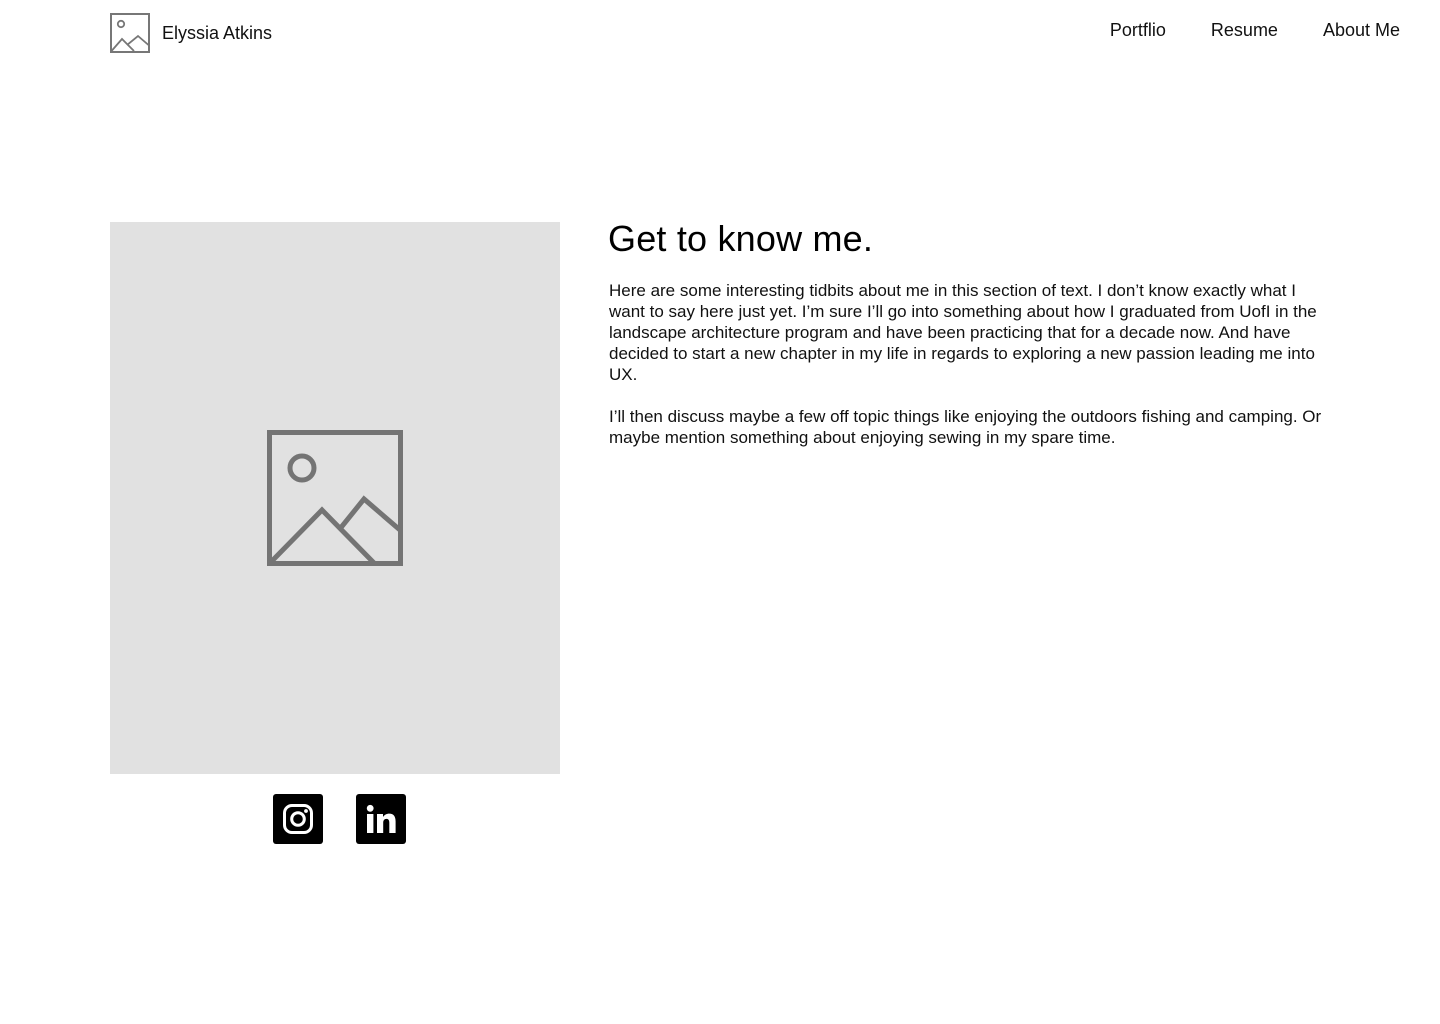 This screenshot has height=1024, width=1440. I want to click on brand: Elyssia Atkins, so click(191, 33).